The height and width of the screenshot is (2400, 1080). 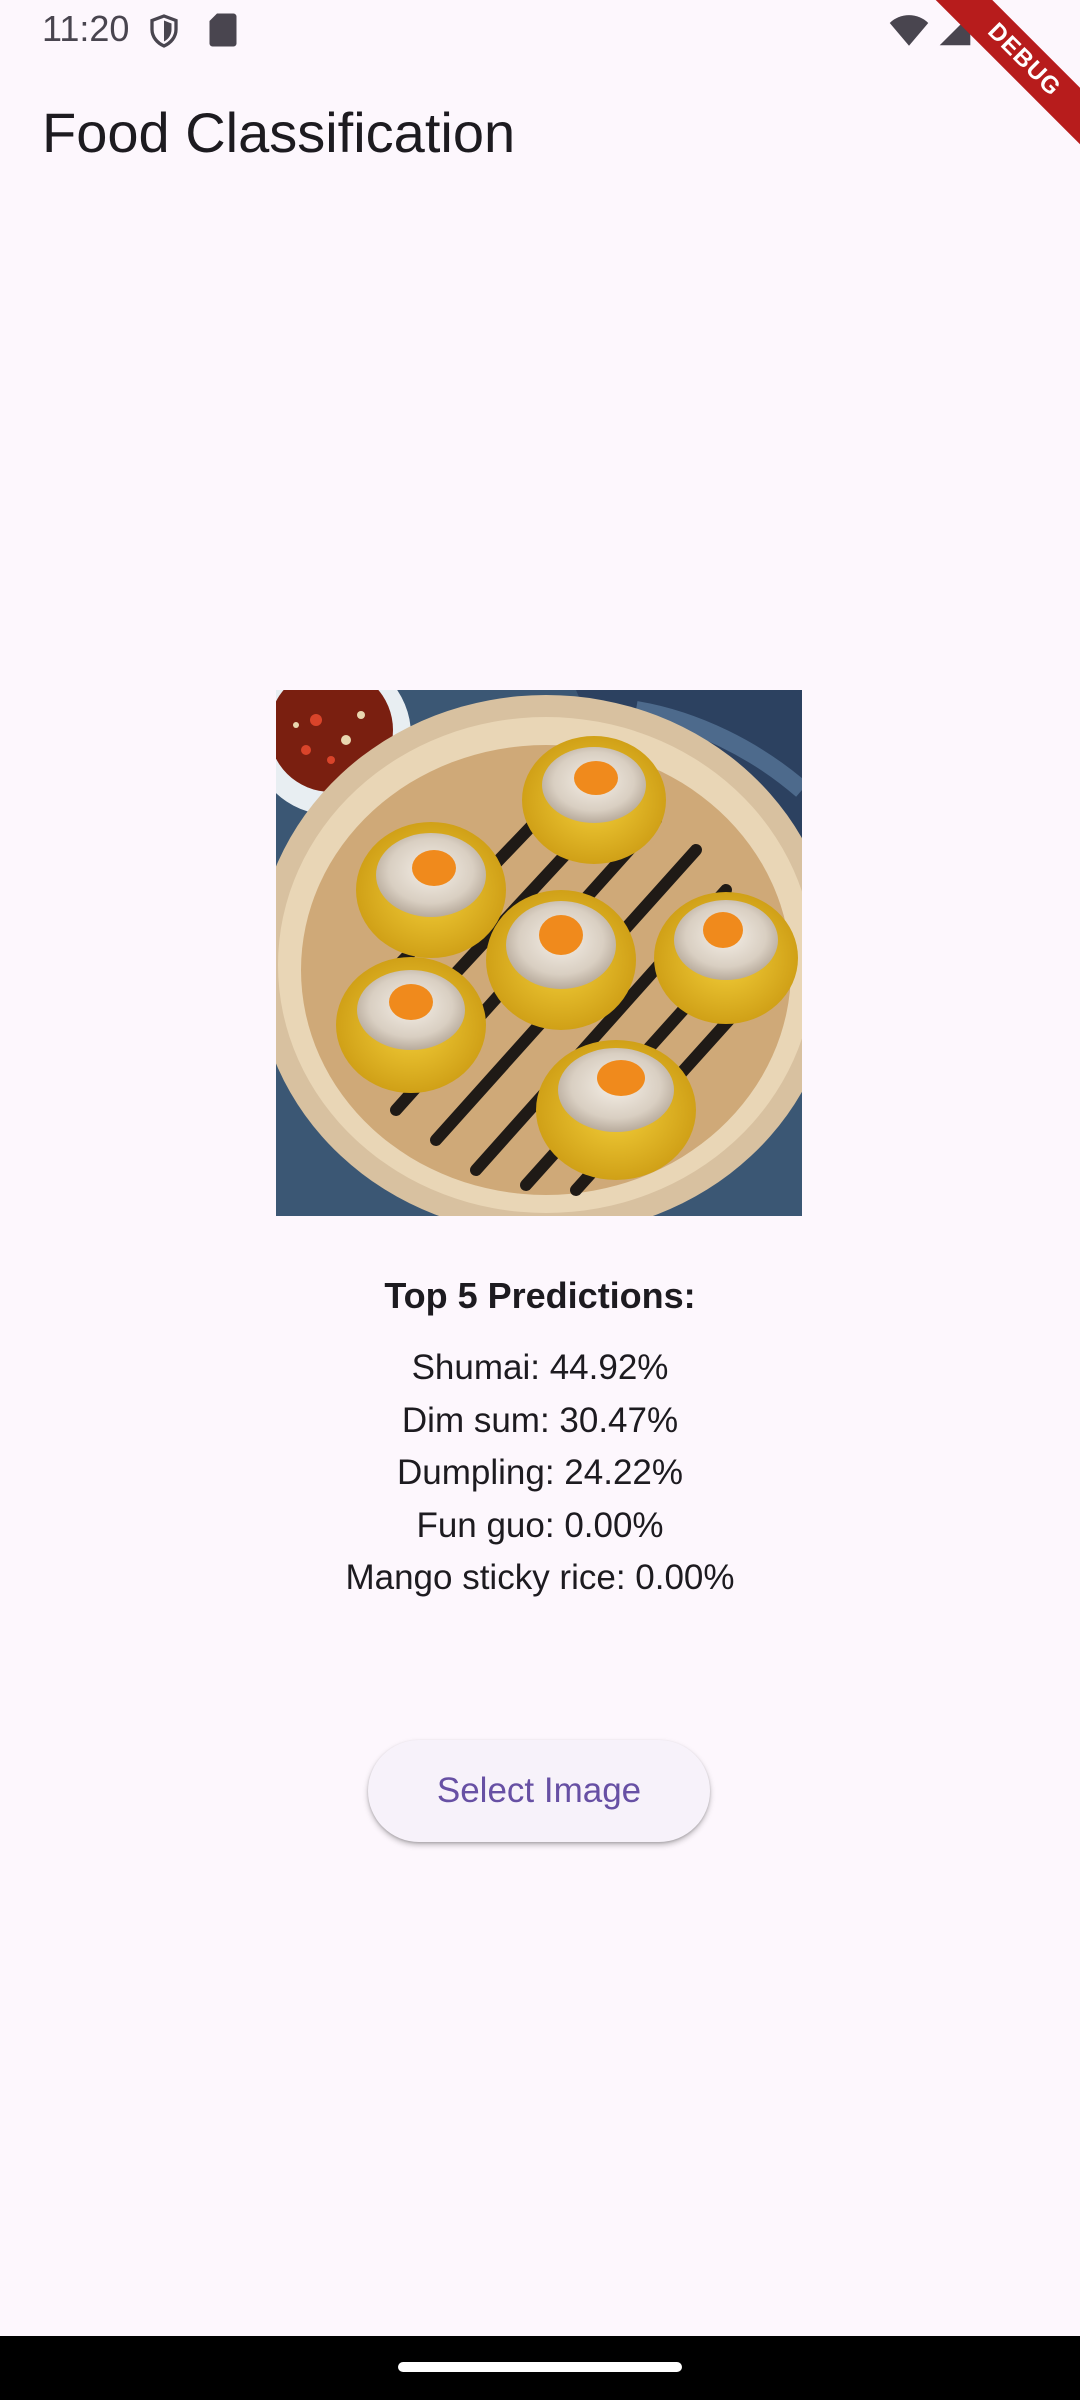 I want to click on system-nav-bar, so click(x=540, y=2368).